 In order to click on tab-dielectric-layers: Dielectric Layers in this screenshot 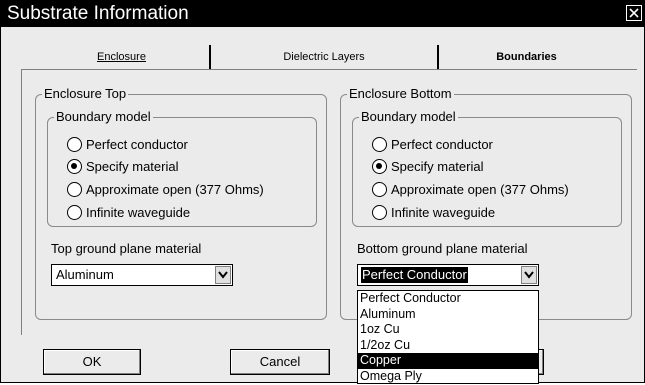, I will do `click(324, 57)`.